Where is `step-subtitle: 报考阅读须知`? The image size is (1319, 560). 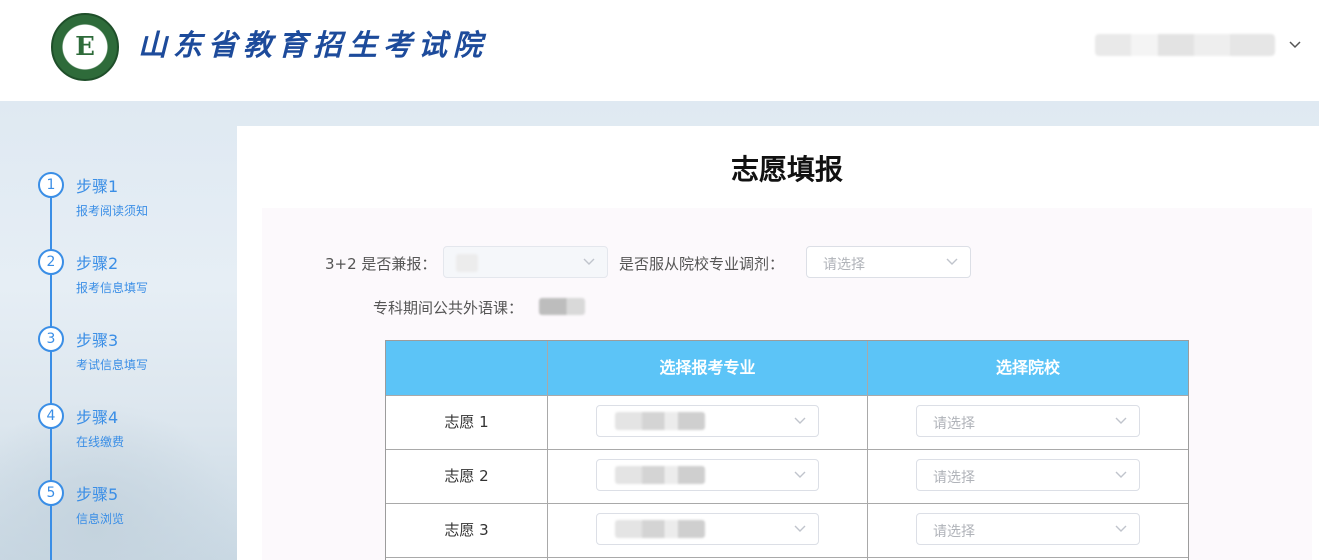 step-subtitle: 报考阅读须知 is located at coordinates (112, 211).